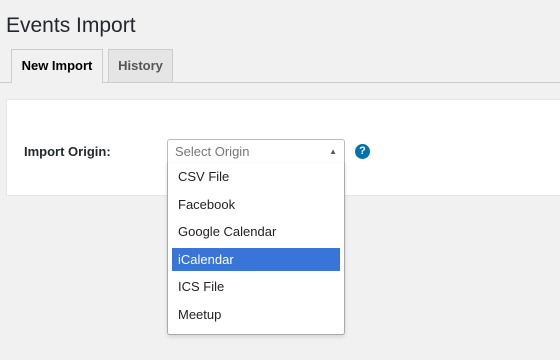 The image size is (560, 360). Describe the element at coordinates (256, 151) in the screenshot. I see `import-origin-select: Select Origin ▲` at that location.